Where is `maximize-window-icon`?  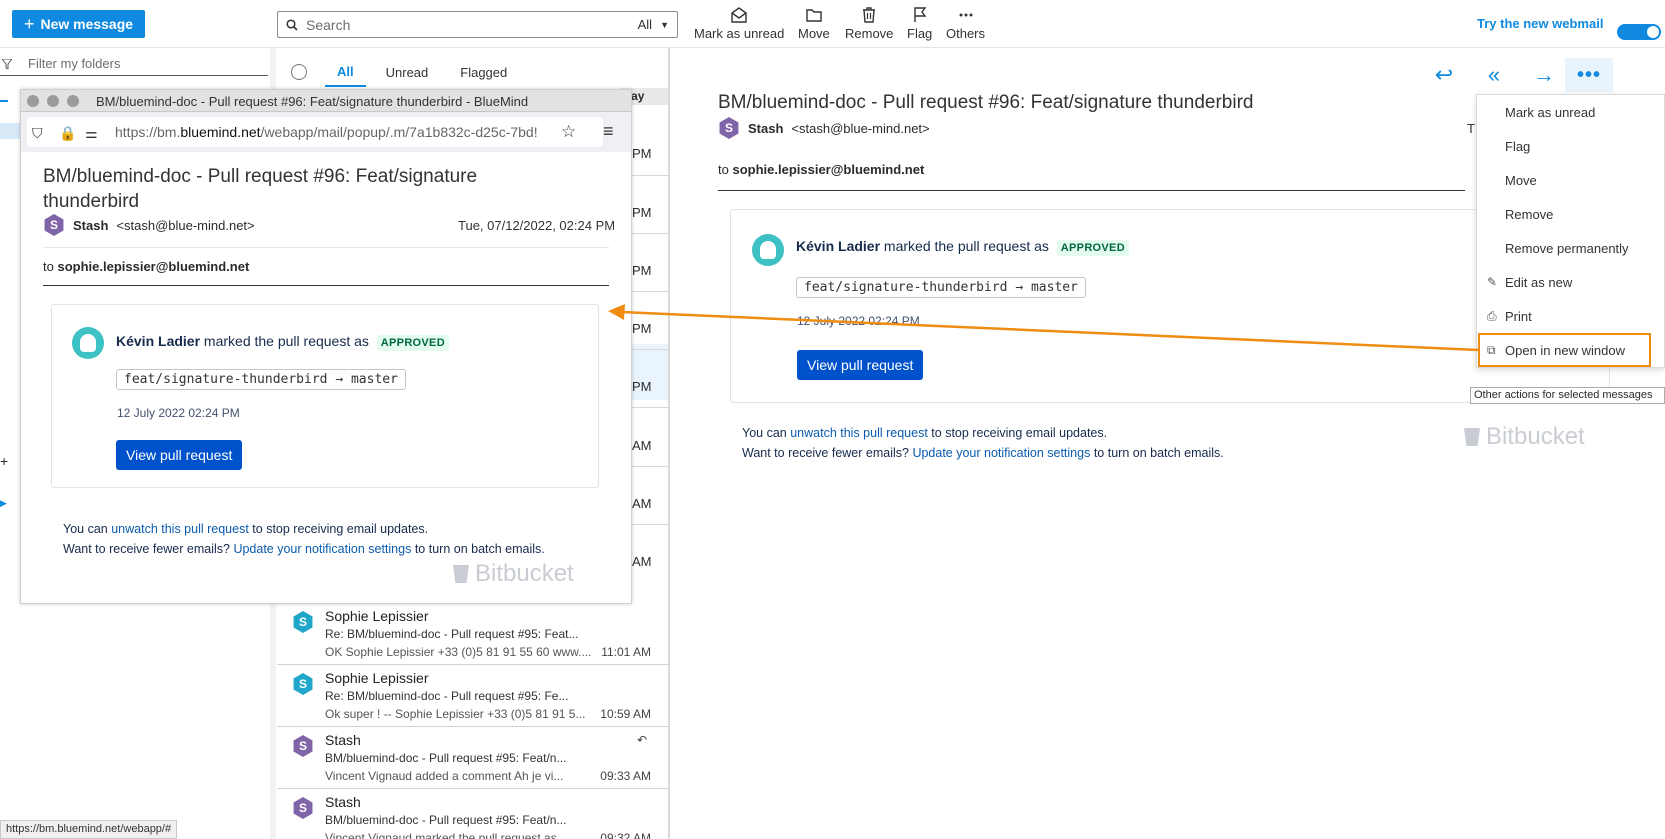 maximize-window-icon is located at coordinates (73, 101).